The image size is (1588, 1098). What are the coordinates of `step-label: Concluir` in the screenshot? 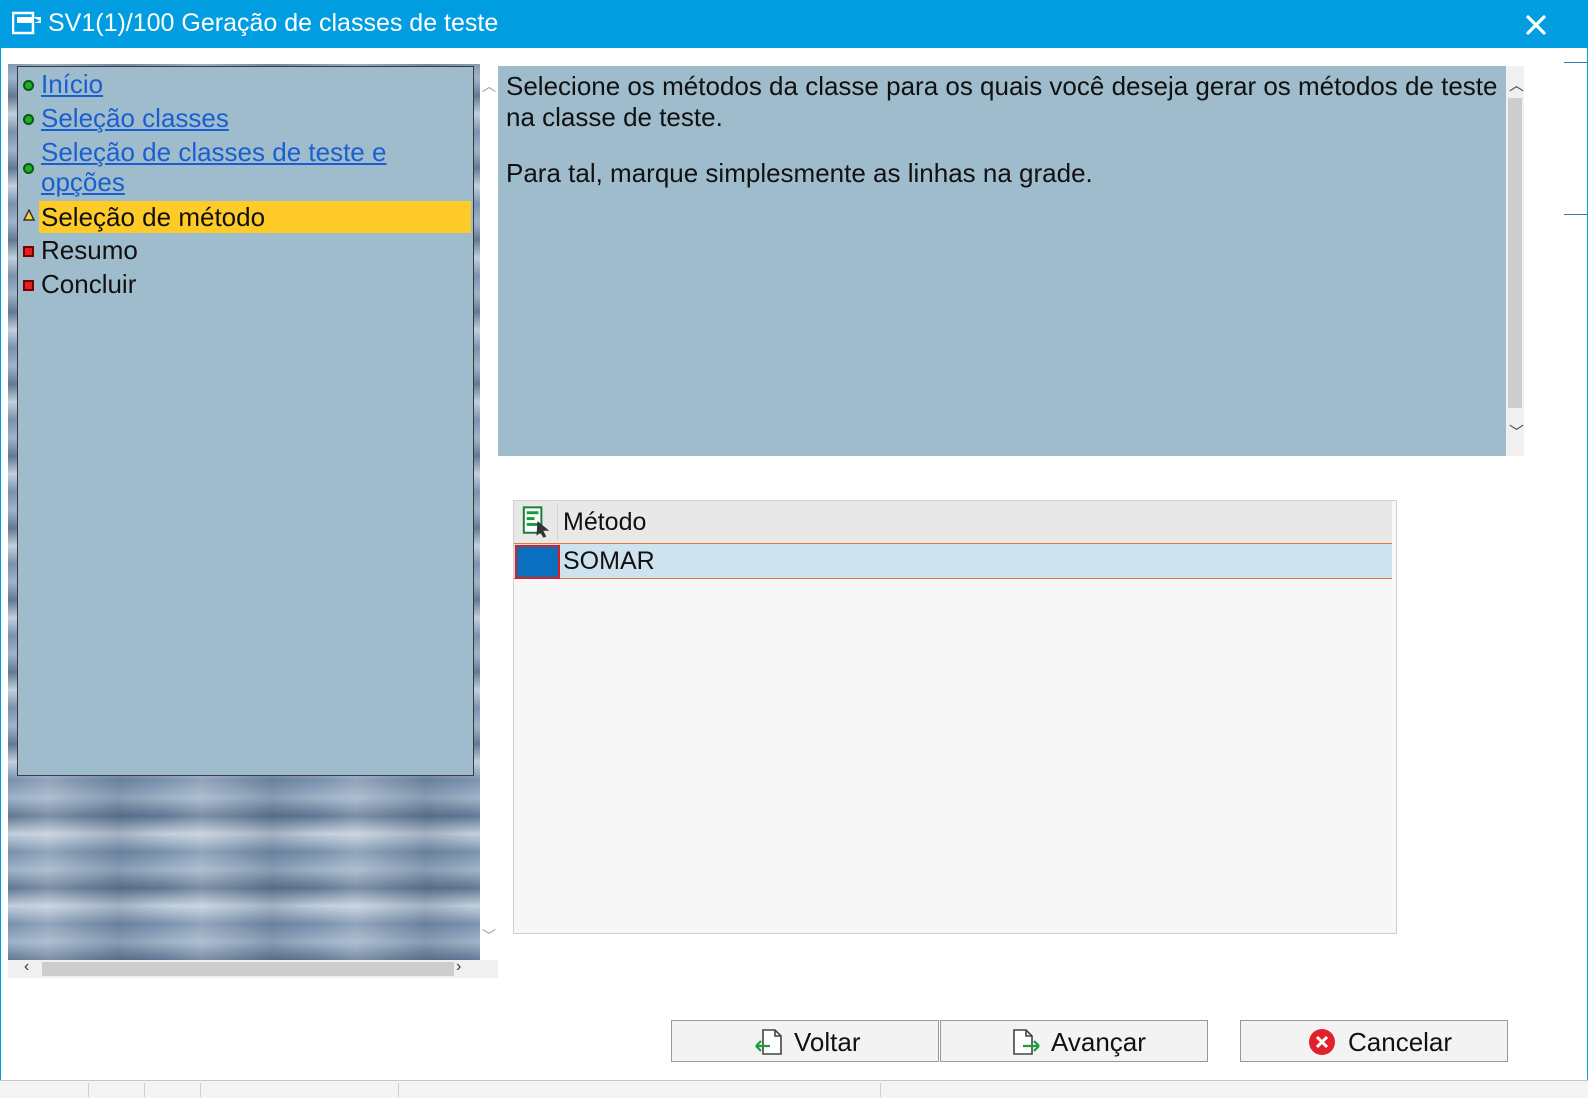 It's located at (89, 284).